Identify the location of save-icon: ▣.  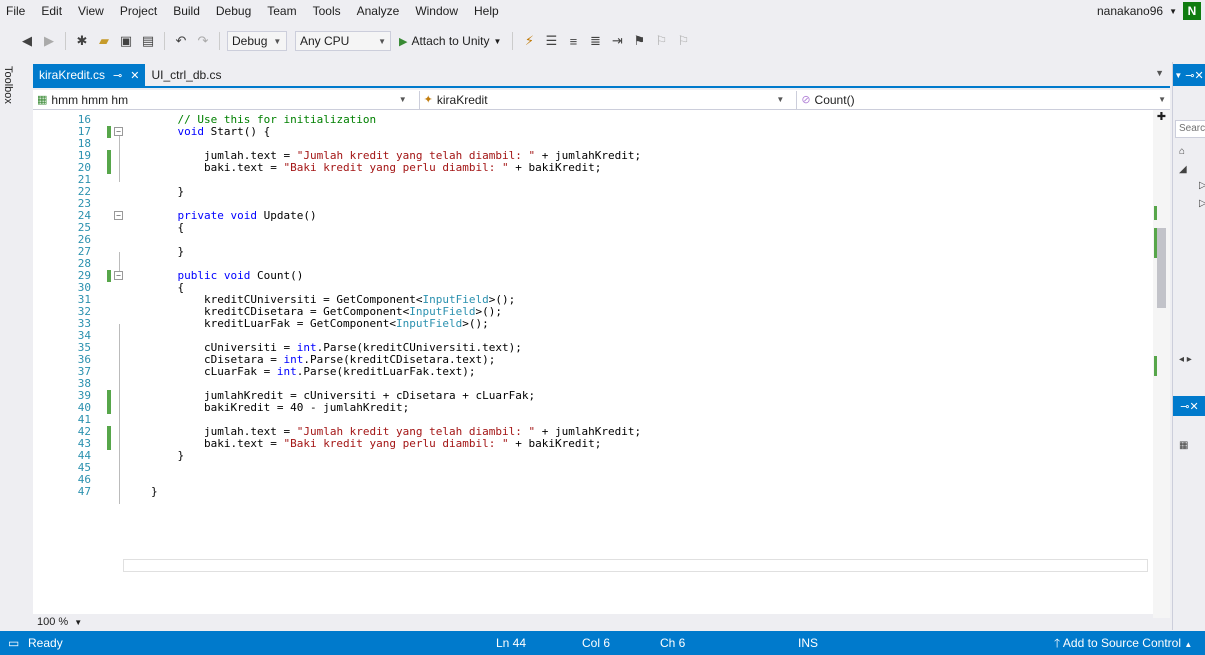
(126, 41).